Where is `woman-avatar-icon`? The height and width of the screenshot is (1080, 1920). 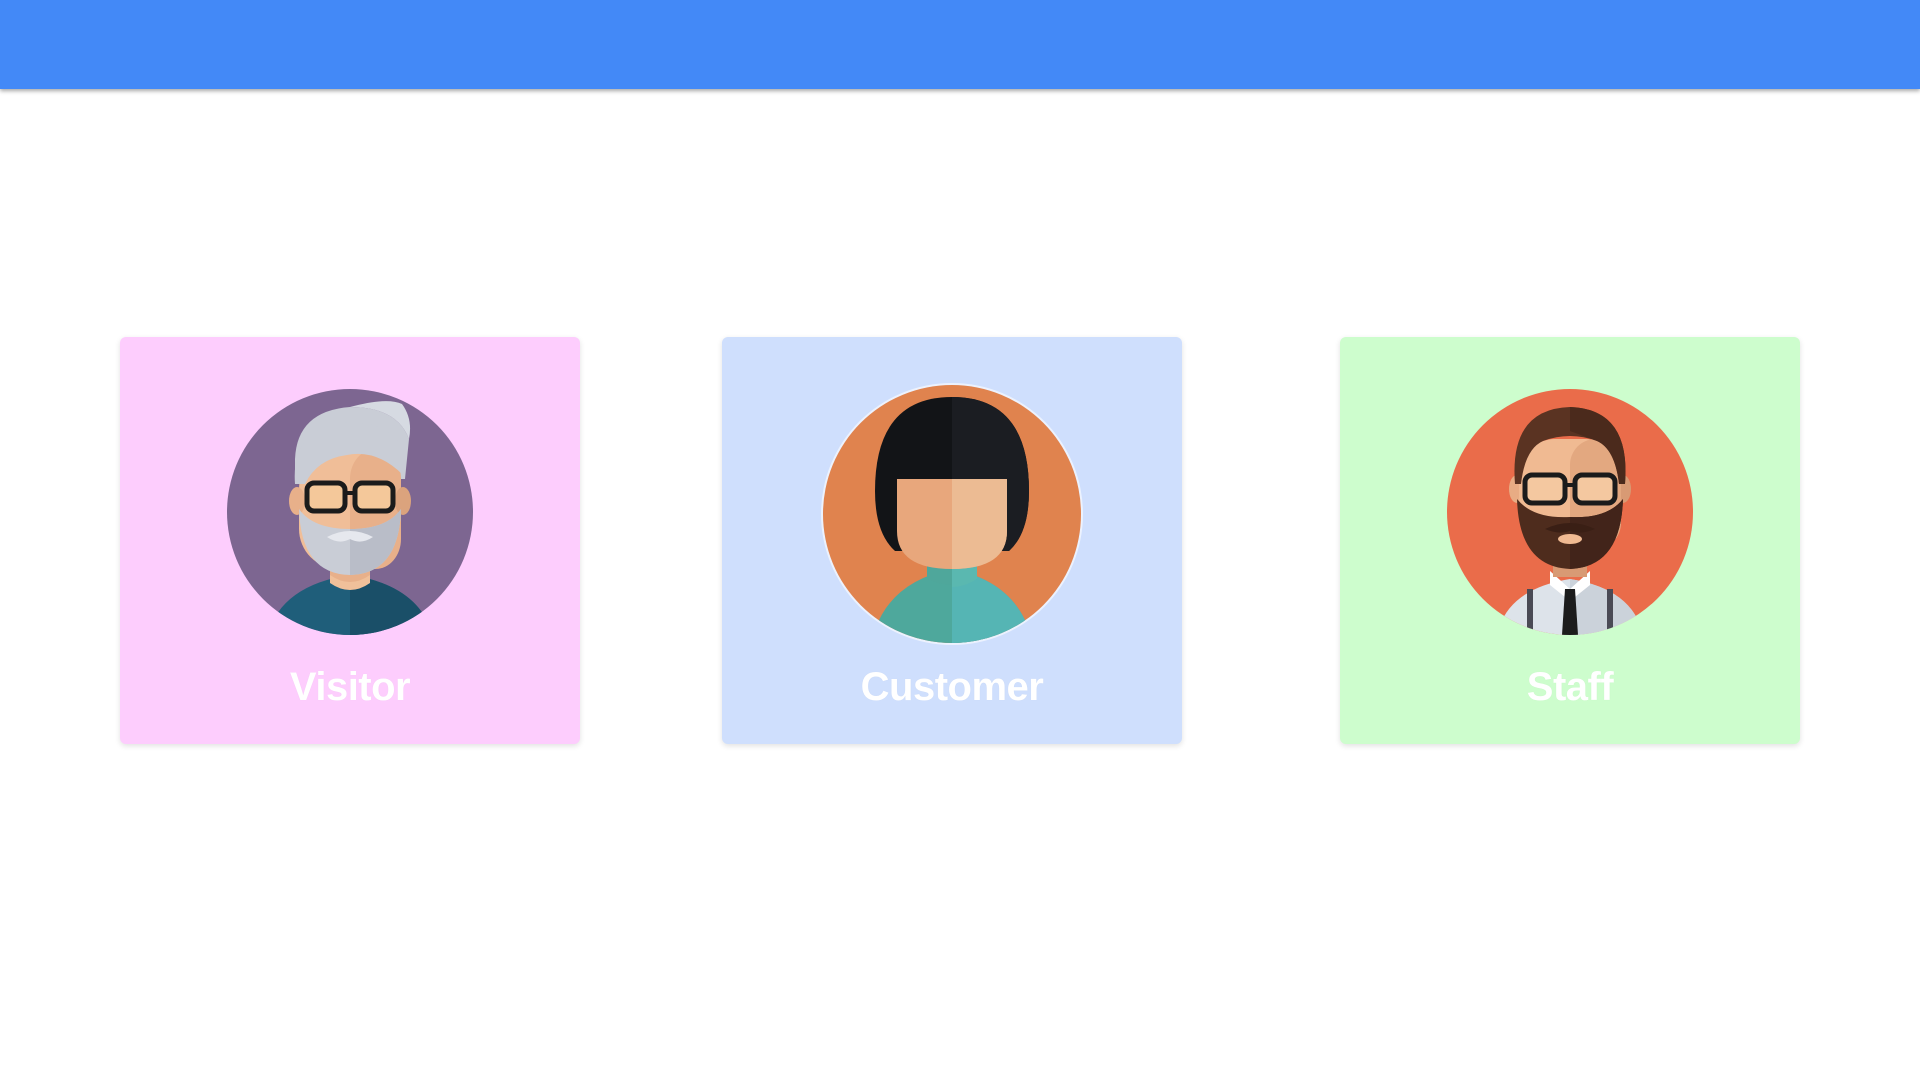 woman-avatar-icon is located at coordinates (952, 514).